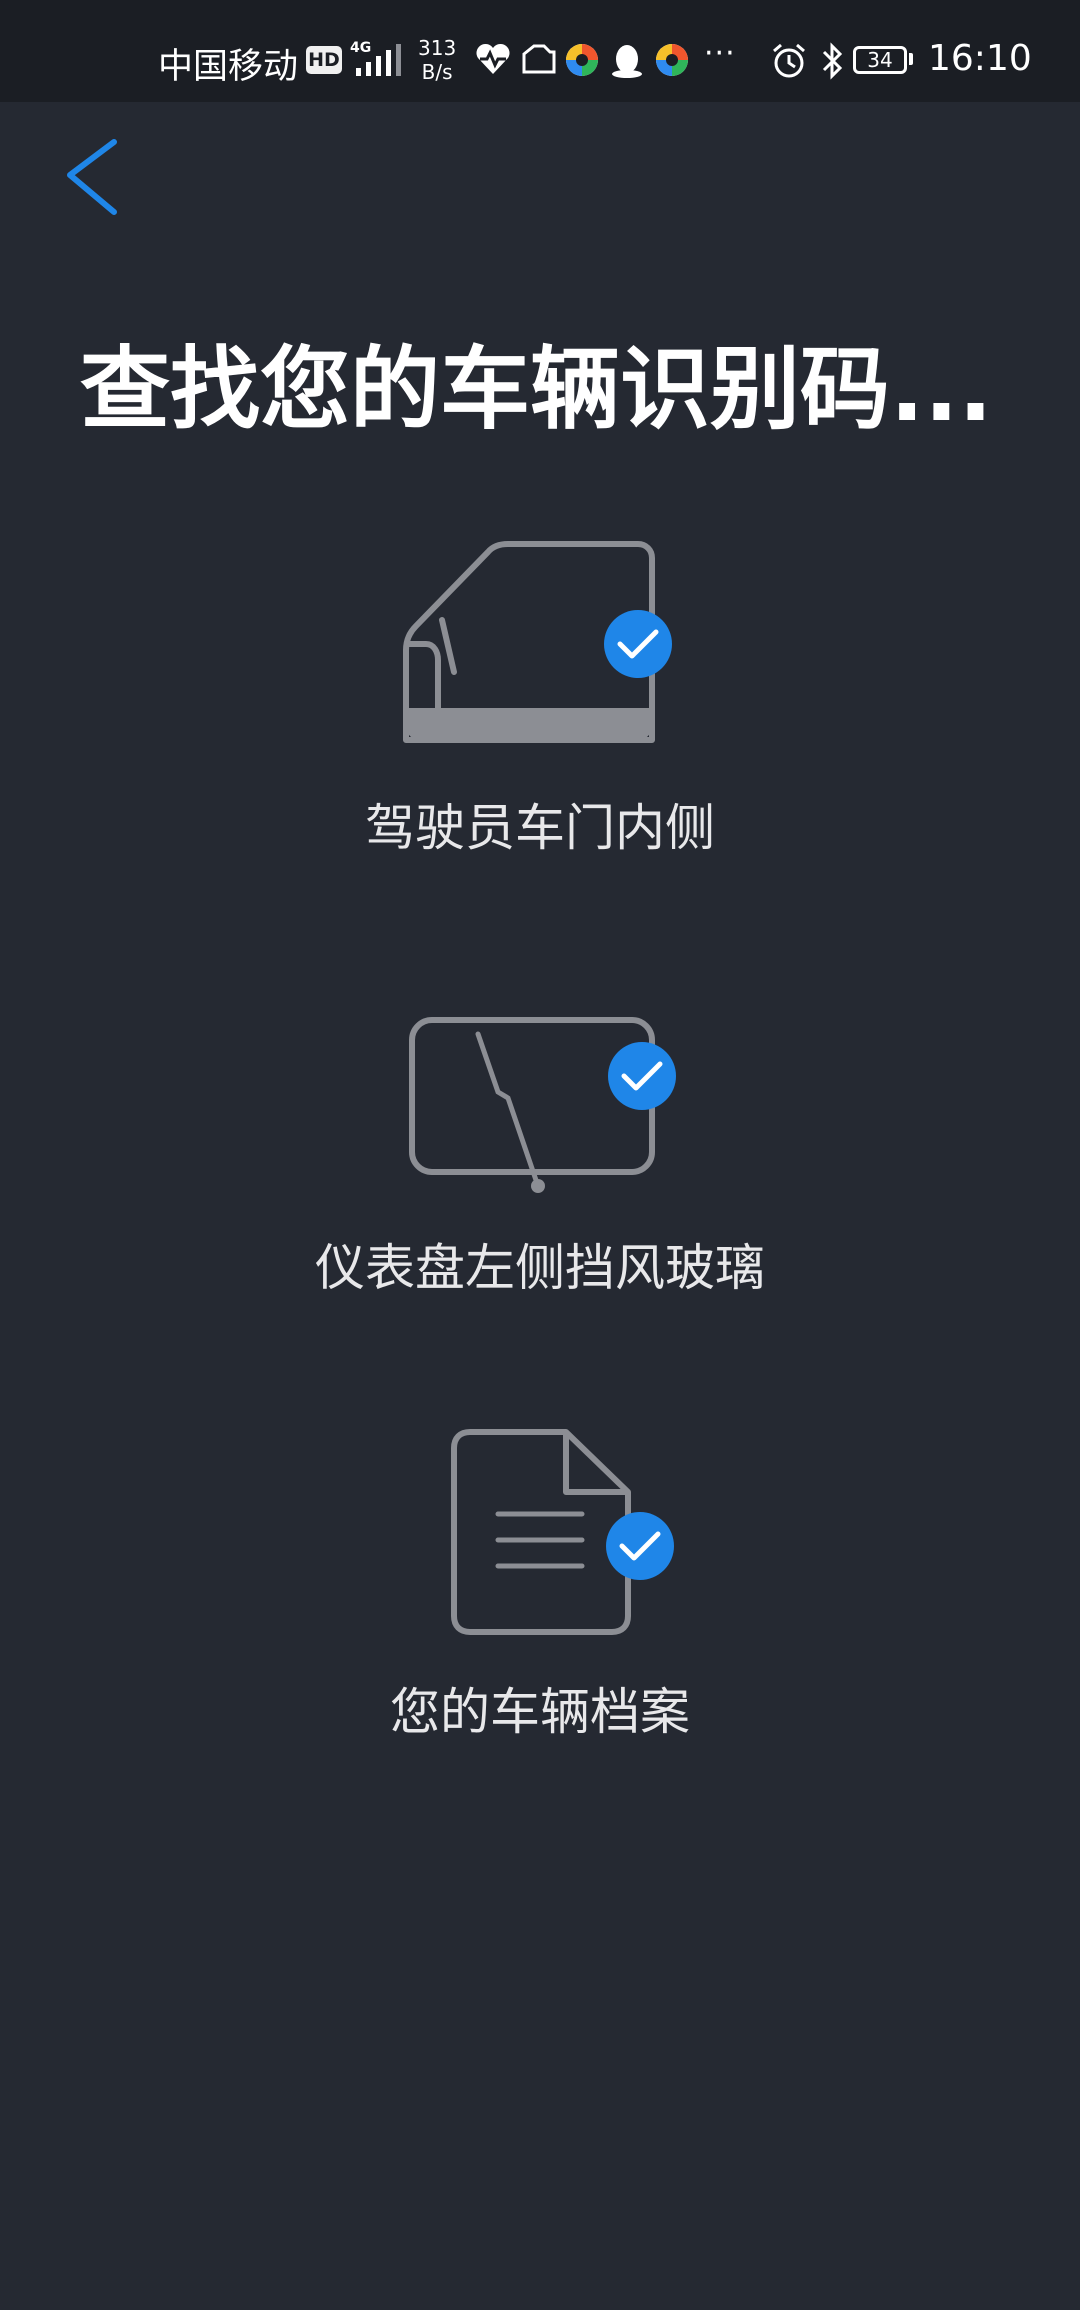  I want to click on option-vehicle-documents: 您的车辆档案, so click(540, 1585).